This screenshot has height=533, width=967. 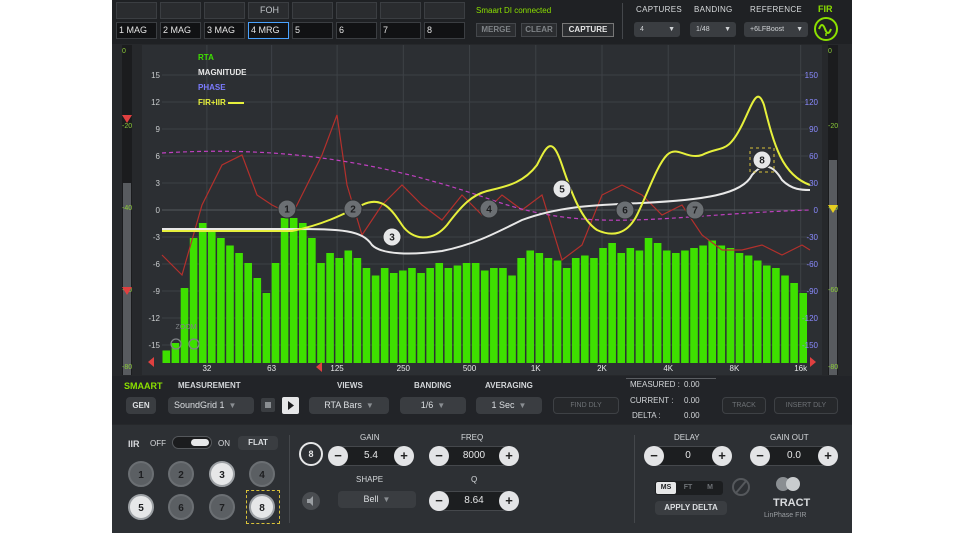 What do you see at coordinates (433, 405) in the screenshot?
I see `banding-dropdown: 1/6 ▼` at bounding box center [433, 405].